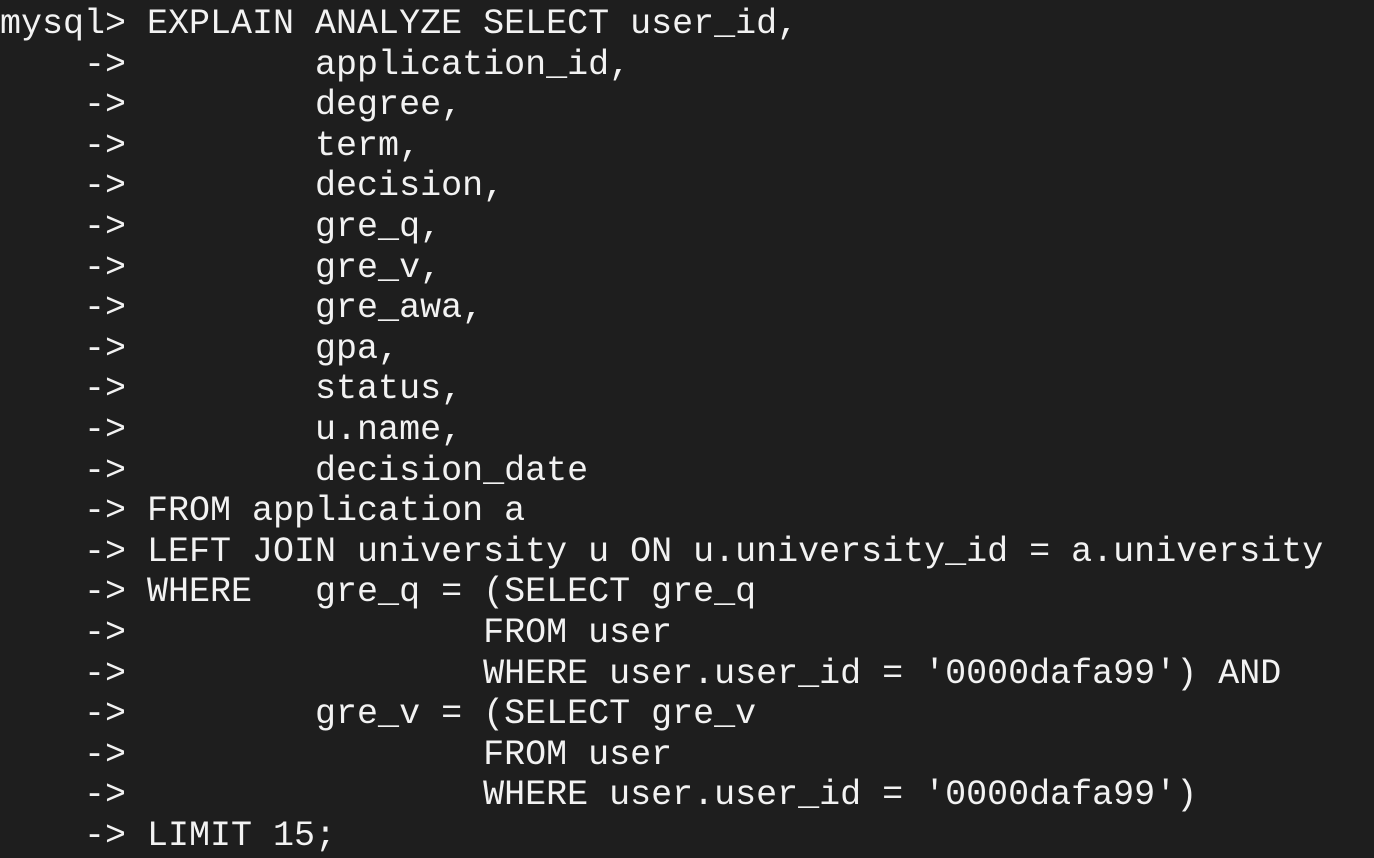 Image resolution: width=1374 pixels, height=858 pixels. I want to click on terminal-line: -> degree,, so click(231, 105).